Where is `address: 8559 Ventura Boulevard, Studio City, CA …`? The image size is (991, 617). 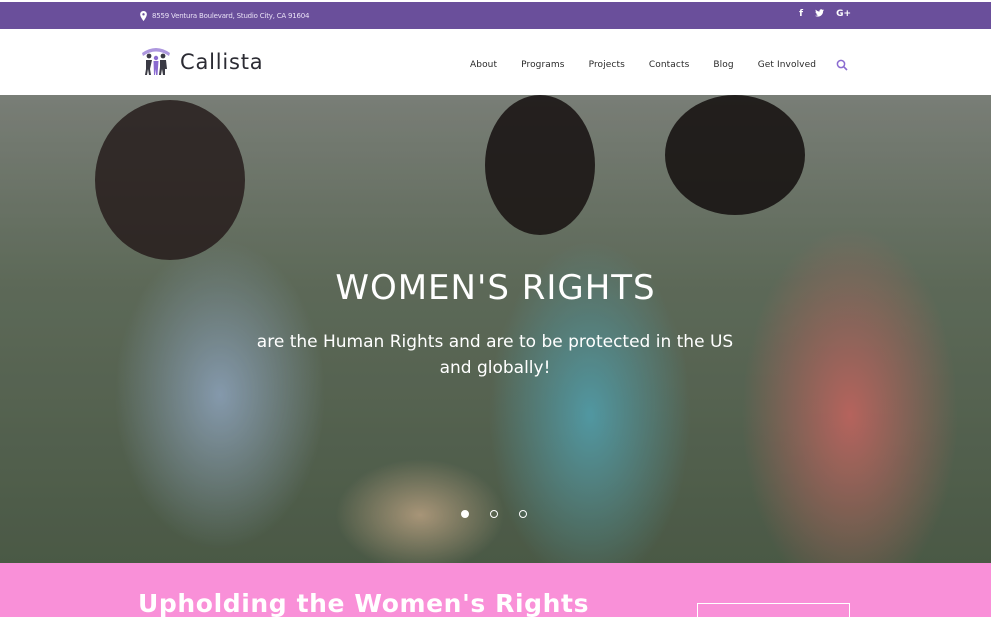
address: 8559 Ventura Boulevard, Studio City, CA … is located at coordinates (224, 16).